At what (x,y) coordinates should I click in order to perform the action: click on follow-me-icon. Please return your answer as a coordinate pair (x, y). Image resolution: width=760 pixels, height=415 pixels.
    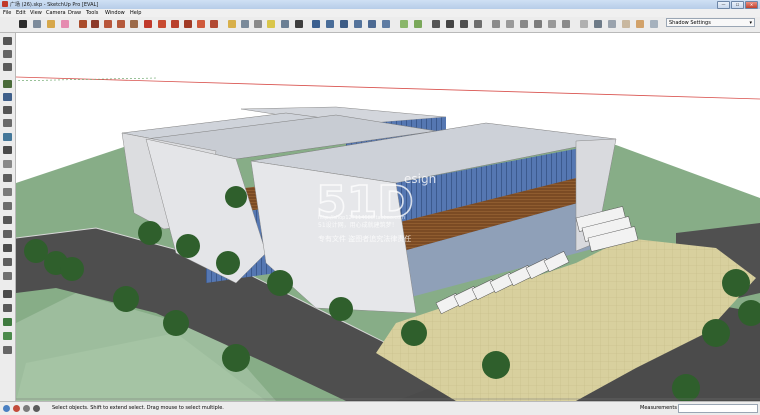
    Looking at the image, I should click on (188, 24).